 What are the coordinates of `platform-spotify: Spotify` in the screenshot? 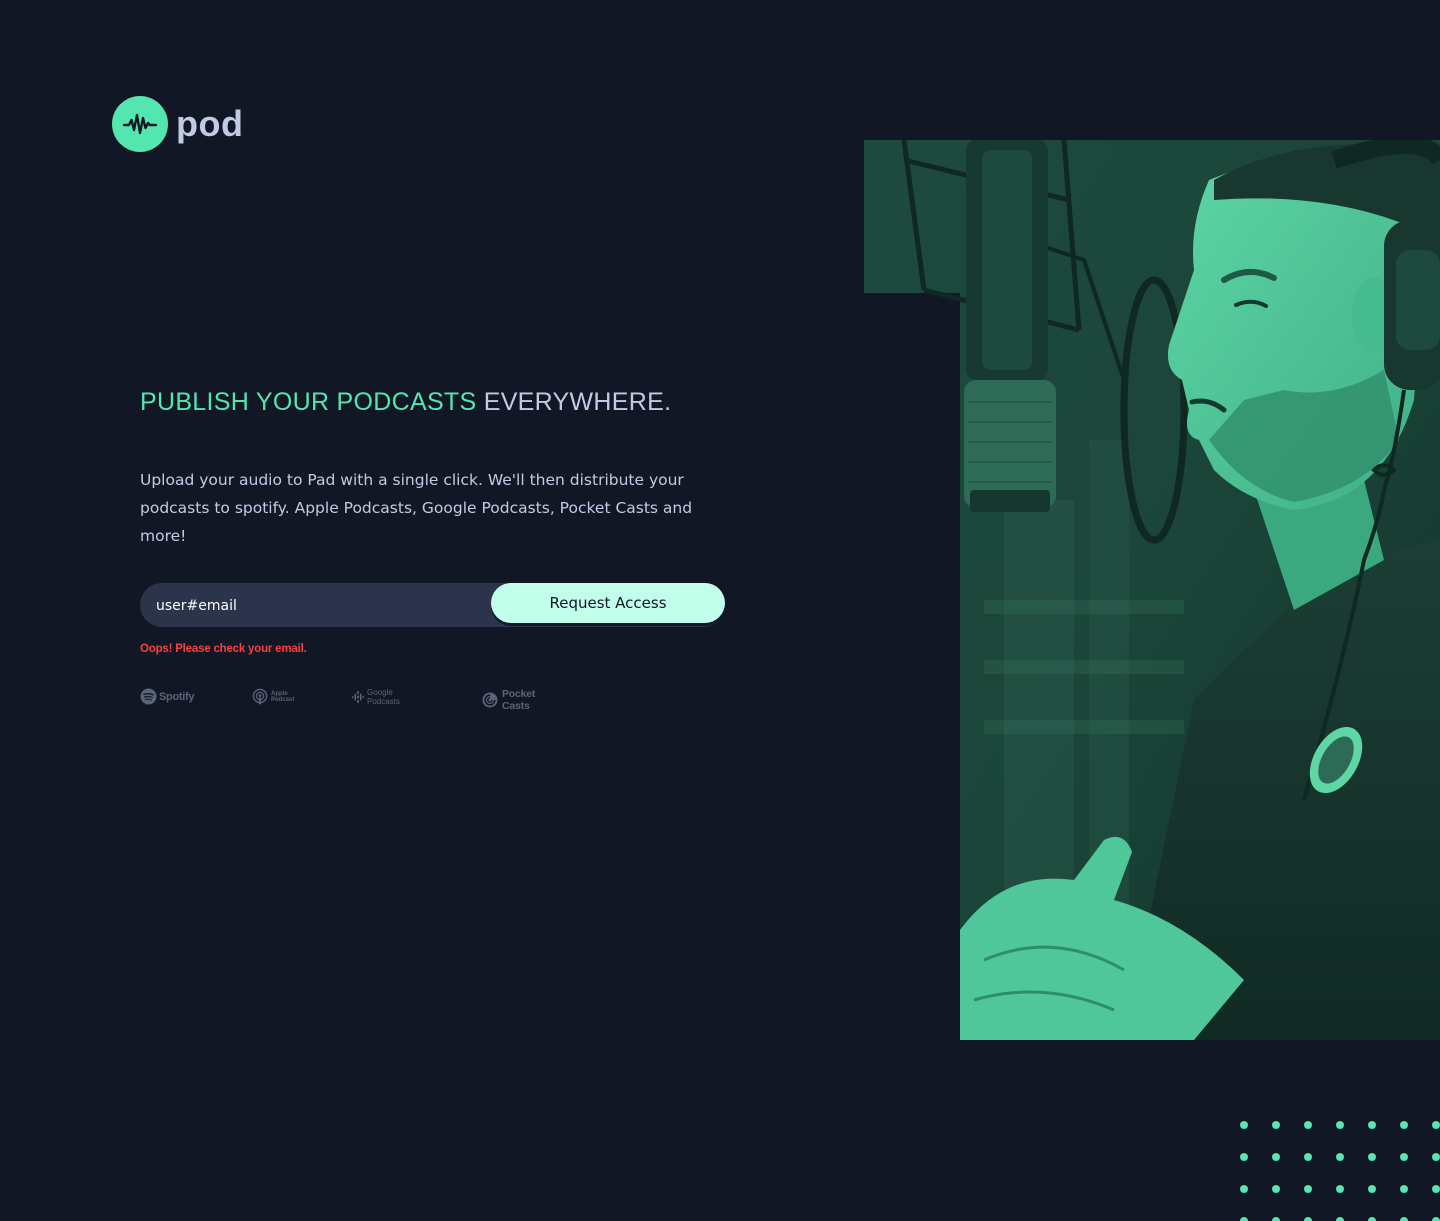 It's located at (167, 696).